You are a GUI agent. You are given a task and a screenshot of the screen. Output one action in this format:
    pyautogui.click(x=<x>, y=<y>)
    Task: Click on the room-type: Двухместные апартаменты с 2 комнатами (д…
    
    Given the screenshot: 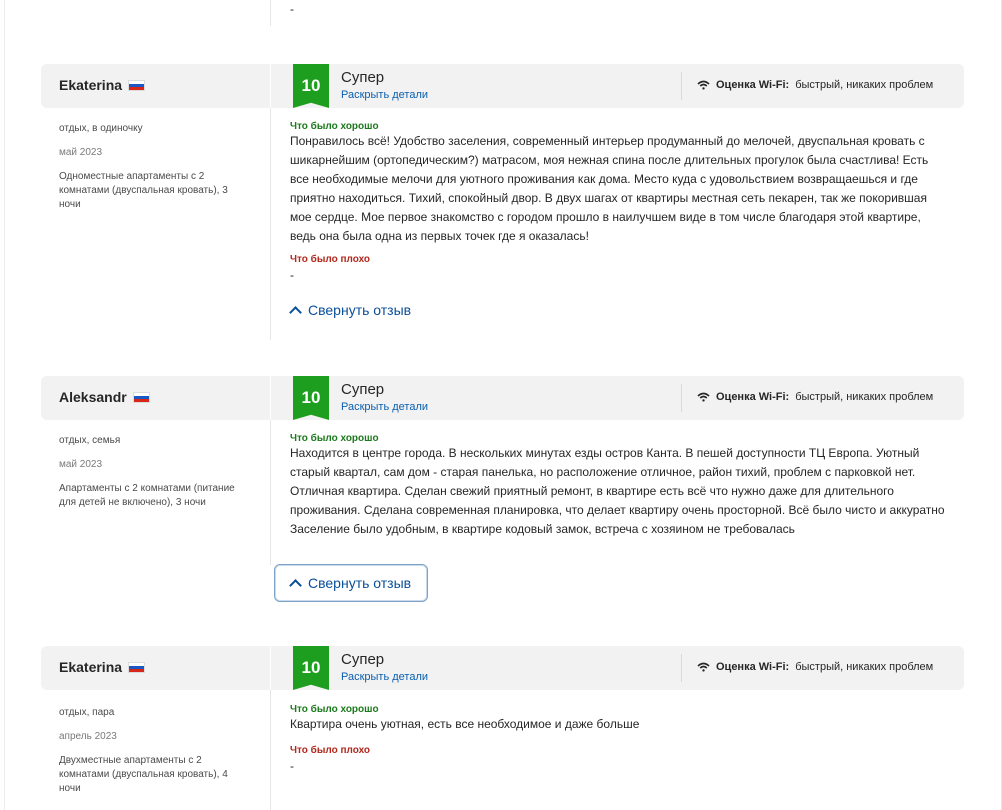 What is the action you would take?
    pyautogui.click(x=143, y=774)
    